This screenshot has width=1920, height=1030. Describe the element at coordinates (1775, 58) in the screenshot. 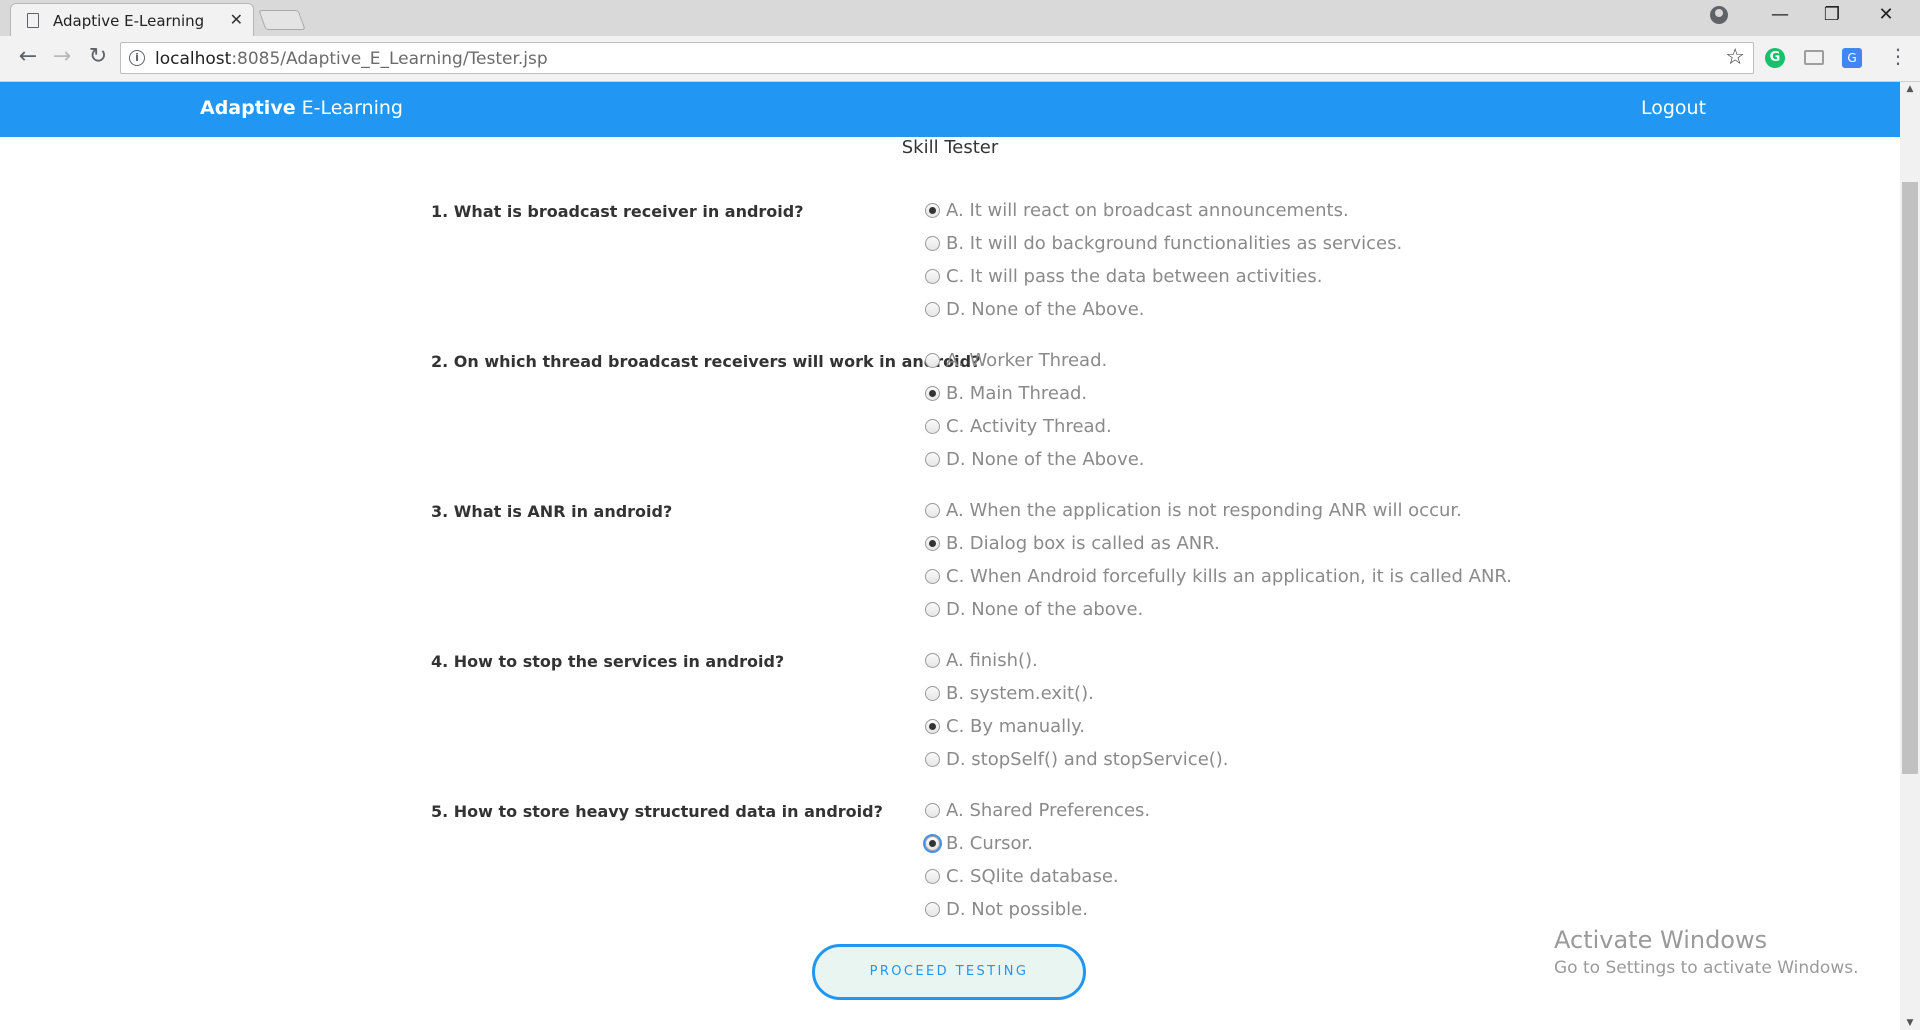

I see `grammarly-icon: G` at that location.